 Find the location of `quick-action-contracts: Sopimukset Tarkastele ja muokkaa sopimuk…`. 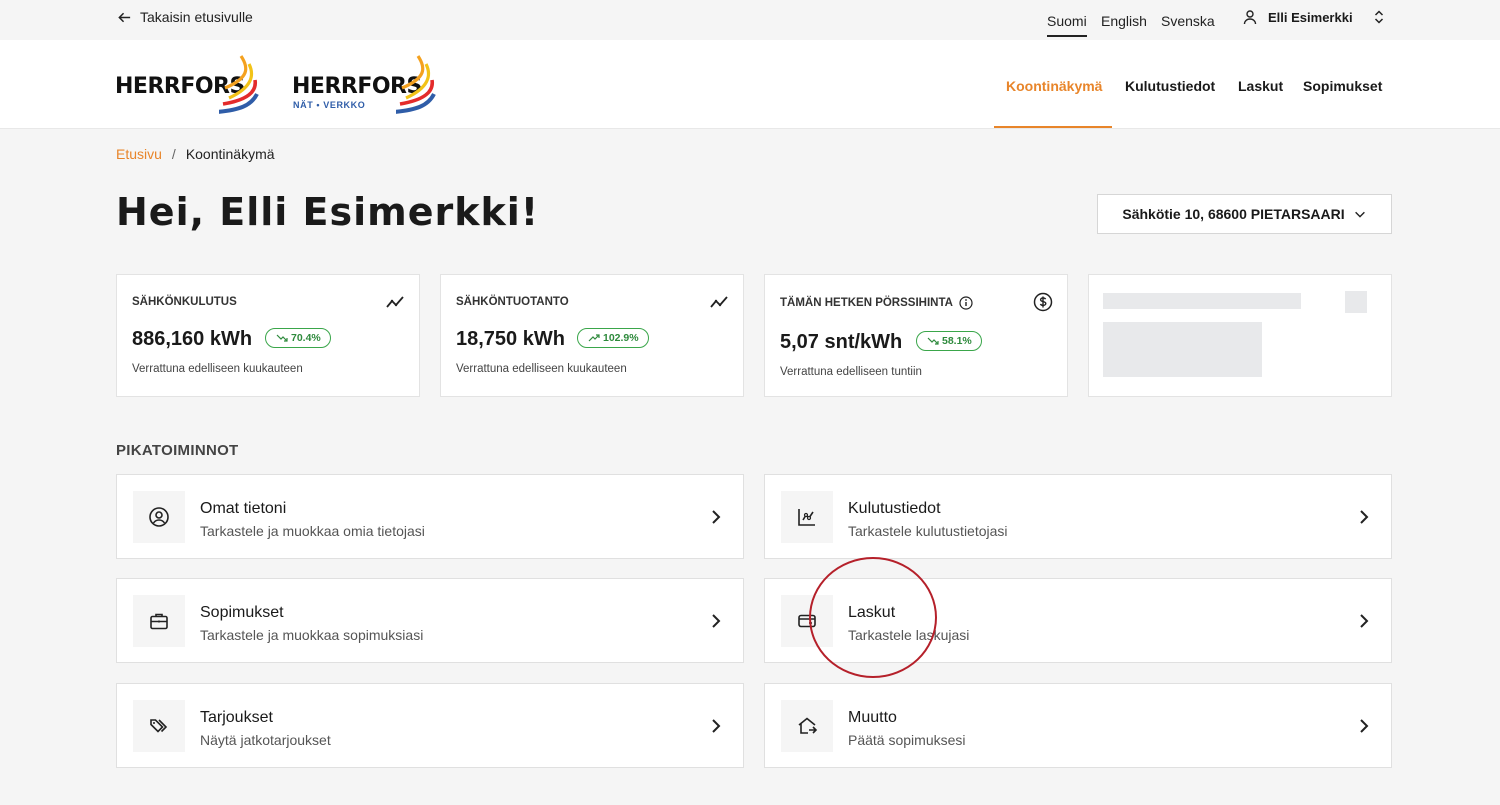

quick-action-contracts: Sopimukset Tarkastele ja muokkaa sopimuk… is located at coordinates (430, 620).